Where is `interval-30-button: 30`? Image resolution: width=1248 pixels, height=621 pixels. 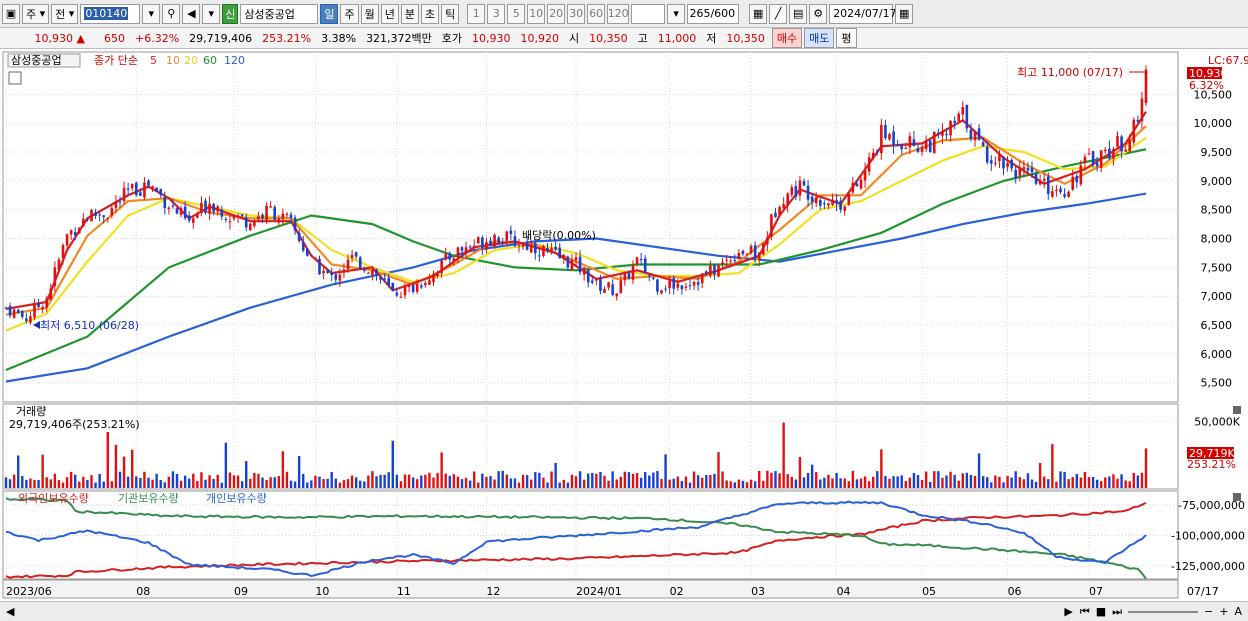
interval-30-button: 30 is located at coordinates (576, 13).